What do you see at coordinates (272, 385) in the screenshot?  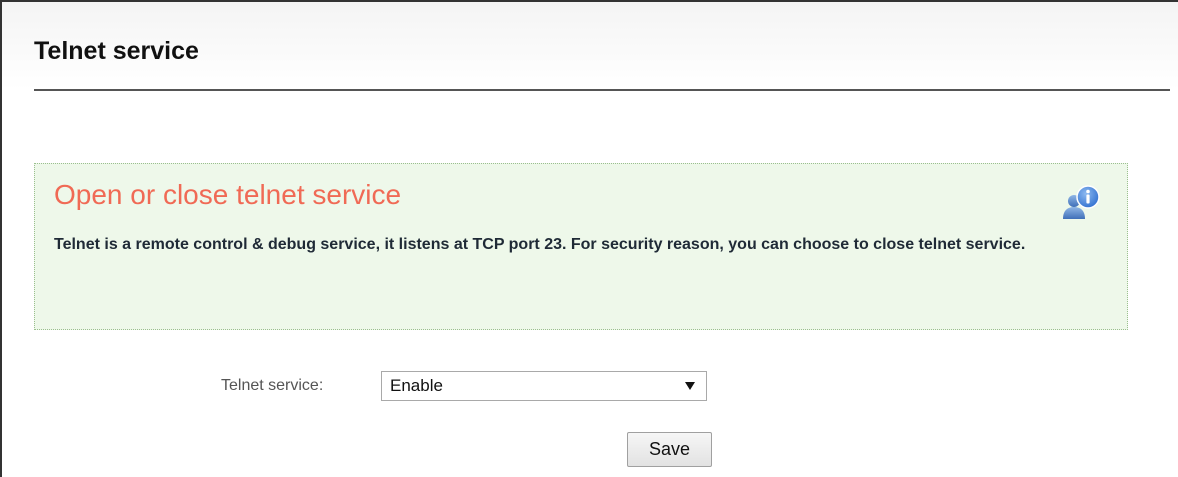 I see `telnet-service-label: Telnet service:` at bounding box center [272, 385].